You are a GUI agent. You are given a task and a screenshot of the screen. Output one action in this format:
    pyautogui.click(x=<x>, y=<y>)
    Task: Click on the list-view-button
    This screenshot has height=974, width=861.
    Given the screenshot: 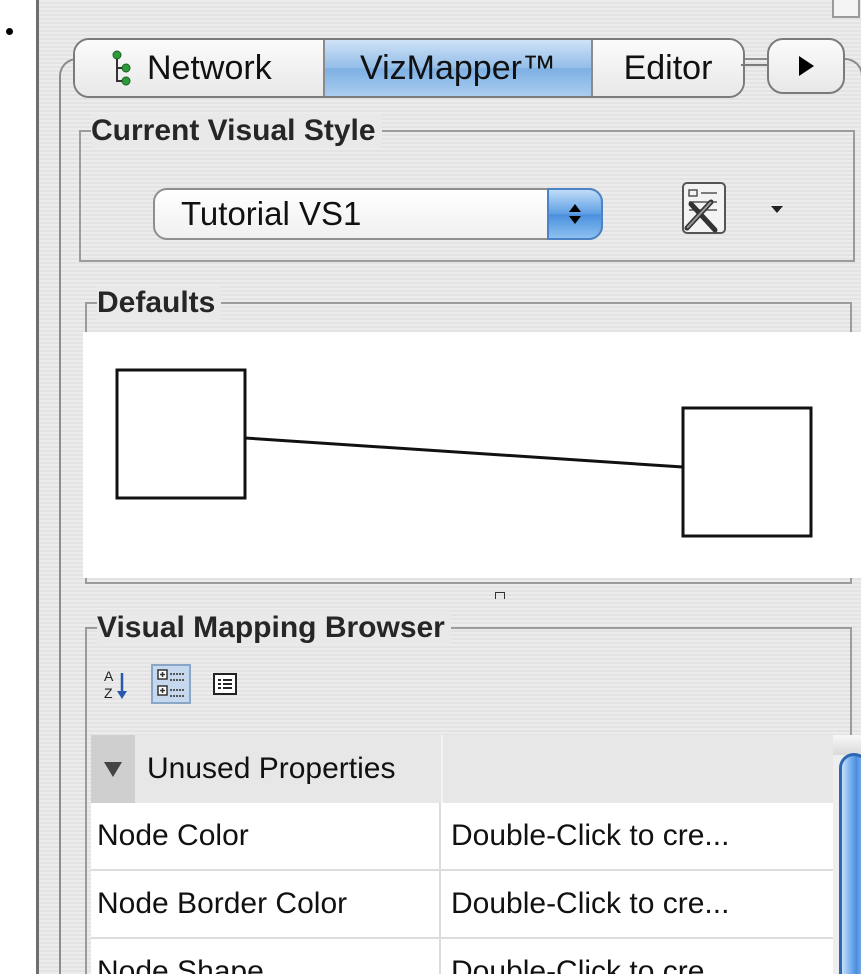 What is the action you would take?
    pyautogui.click(x=225, y=684)
    